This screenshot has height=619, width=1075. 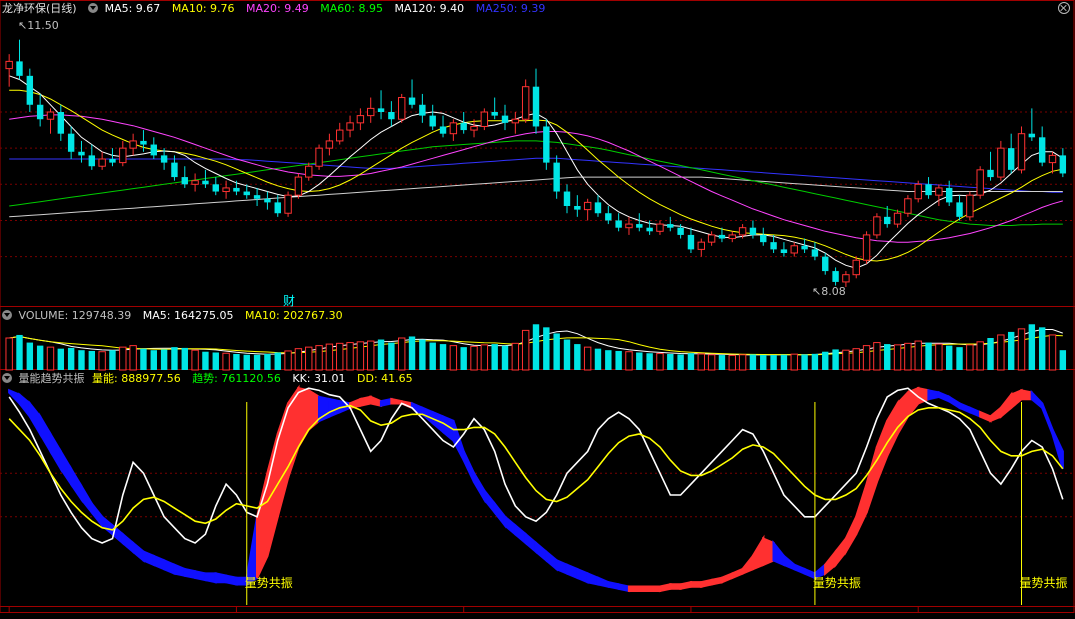 What do you see at coordinates (132, 8) in the screenshot?
I see `ma5-label: MA5: 9.67` at bounding box center [132, 8].